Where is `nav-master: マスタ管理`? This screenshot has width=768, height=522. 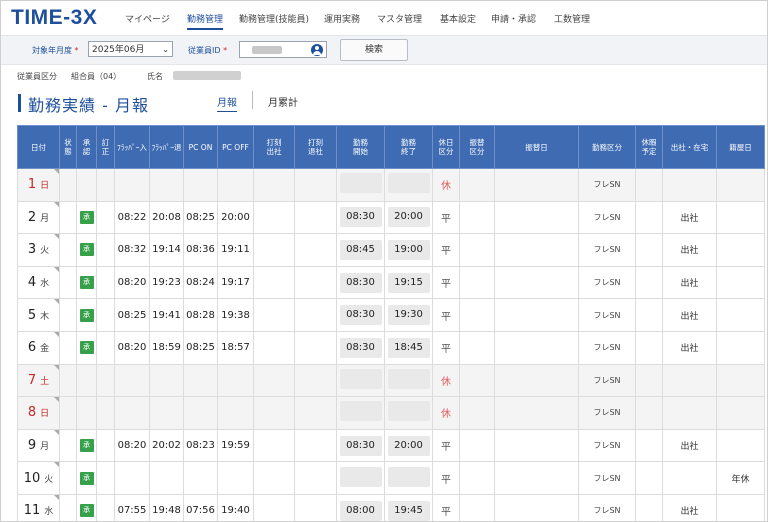 nav-master: マスタ管理 is located at coordinates (399, 18).